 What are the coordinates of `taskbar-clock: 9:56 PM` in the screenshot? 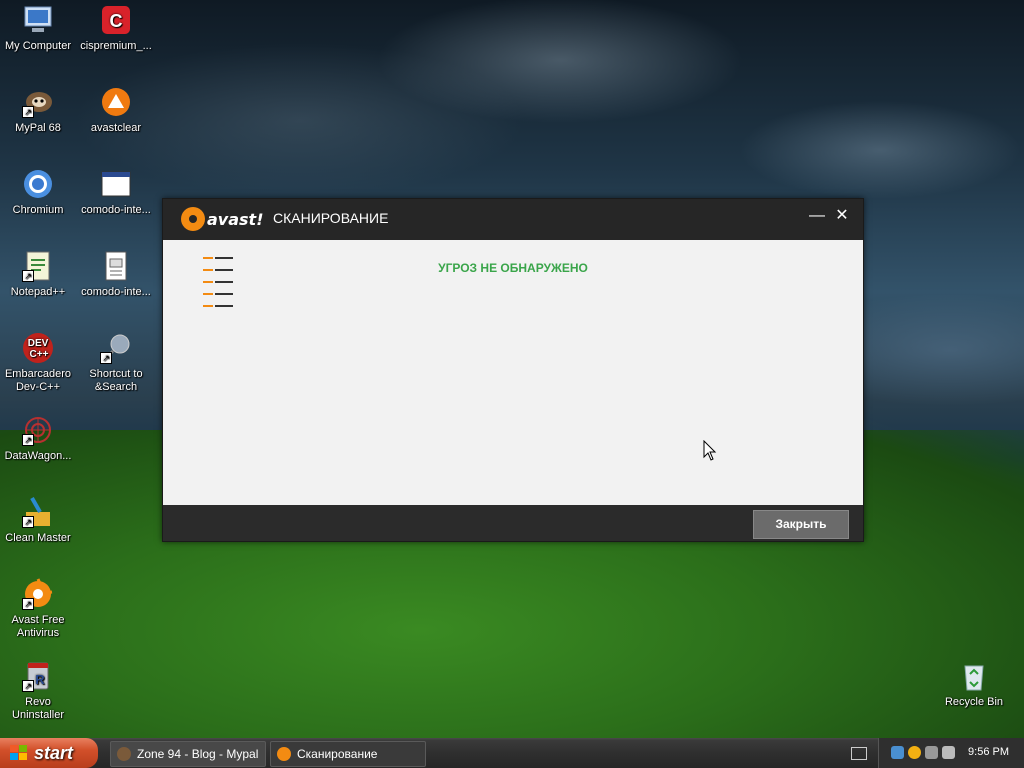 It's located at (988, 752).